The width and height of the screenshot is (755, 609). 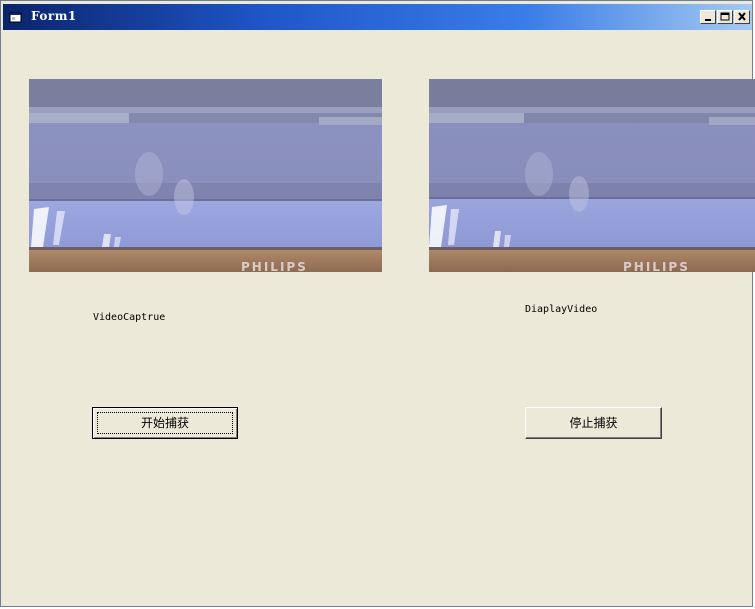 What do you see at coordinates (561, 309) in the screenshot?
I see `video-display-label: DiaplayVideo` at bounding box center [561, 309].